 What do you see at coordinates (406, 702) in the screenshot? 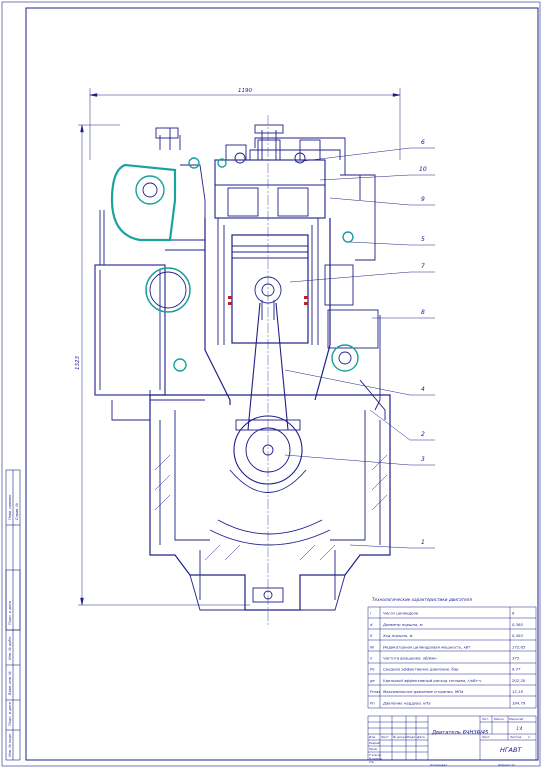
I see `spec-name-cell: Давление наддува, кПа` at bounding box center [406, 702].